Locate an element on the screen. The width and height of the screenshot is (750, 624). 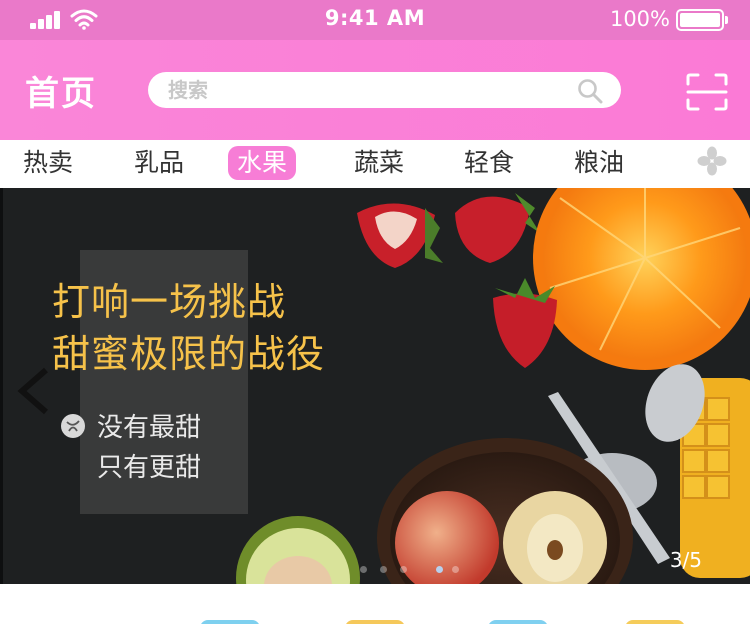
page-title: 首页 is located at coordinates (61, 94).